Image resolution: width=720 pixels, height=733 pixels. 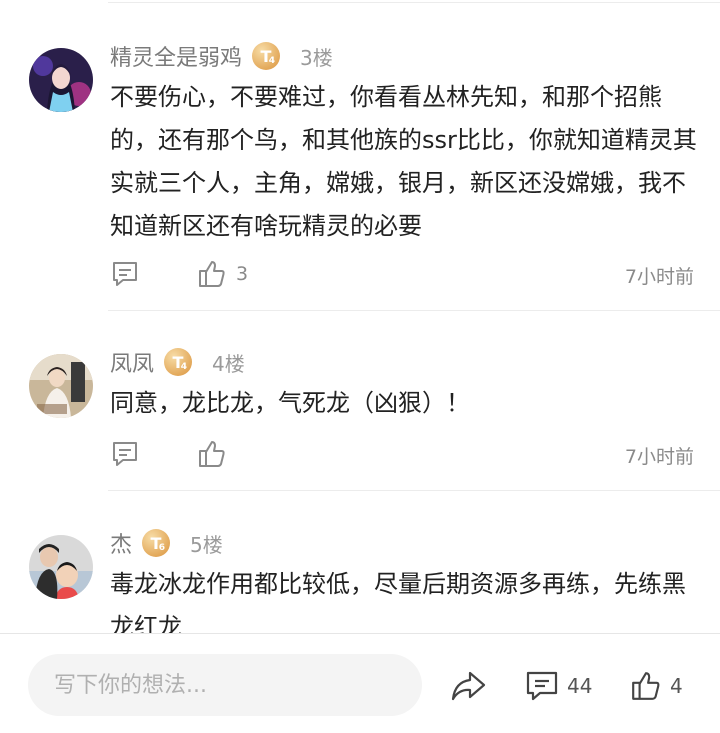 I want to click on author-name: 凤凤, so click(x=132, y=362).